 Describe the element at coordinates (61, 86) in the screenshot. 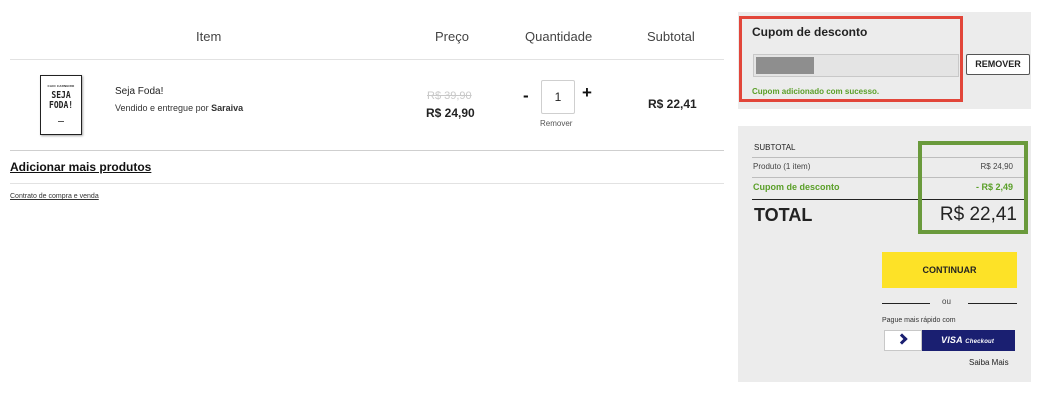

I see `cover-author: CAIO CARNEIRO` at that location.